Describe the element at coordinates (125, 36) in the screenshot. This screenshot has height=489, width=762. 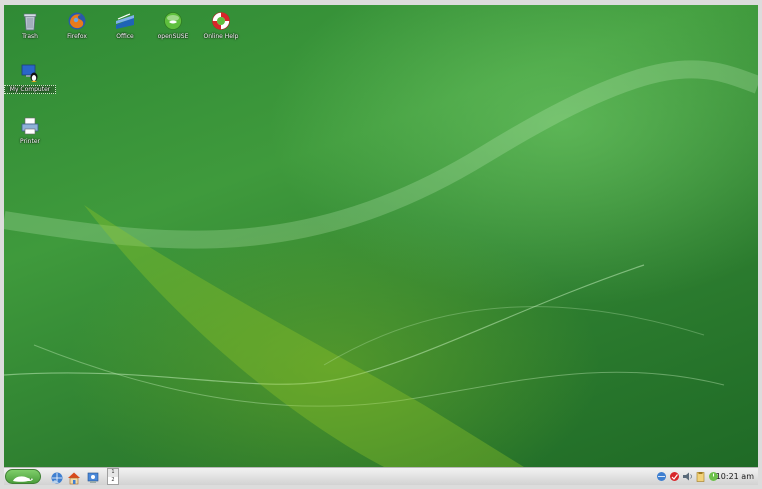
I see `office-label: Office` at that location.